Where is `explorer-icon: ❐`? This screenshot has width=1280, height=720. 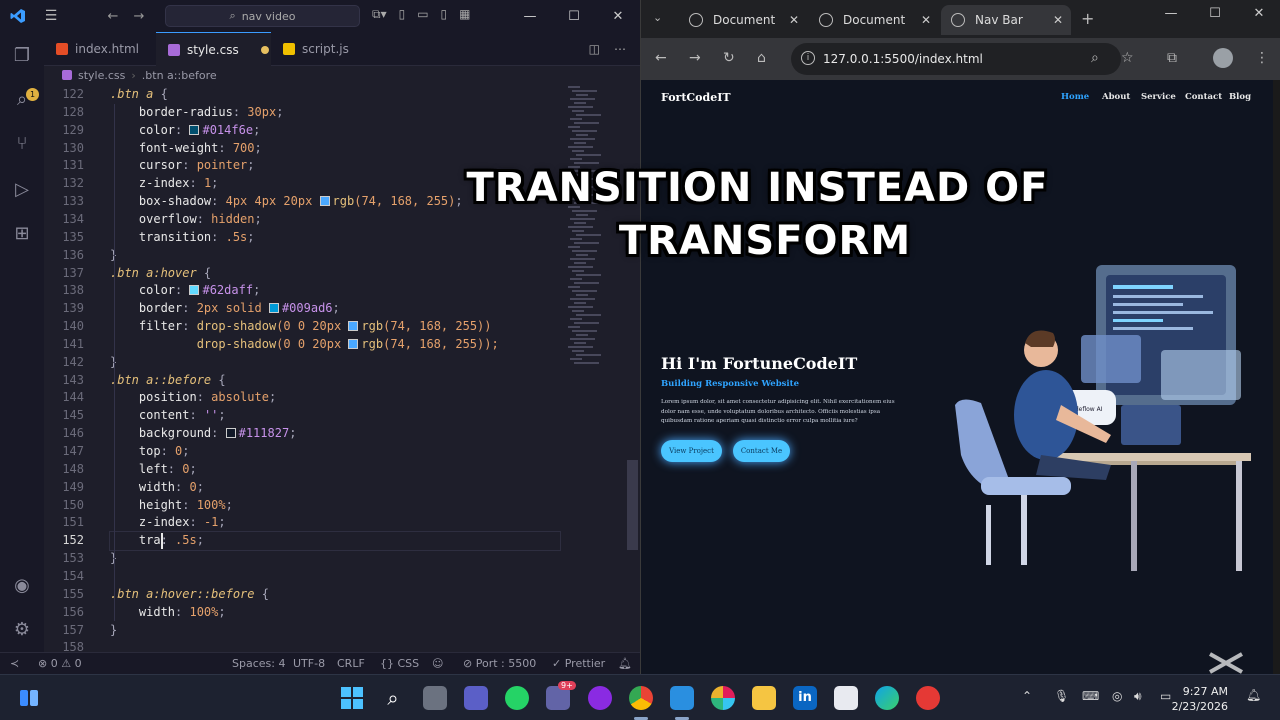
explorer-icon: ❐ is located at coordinates (22, 56).